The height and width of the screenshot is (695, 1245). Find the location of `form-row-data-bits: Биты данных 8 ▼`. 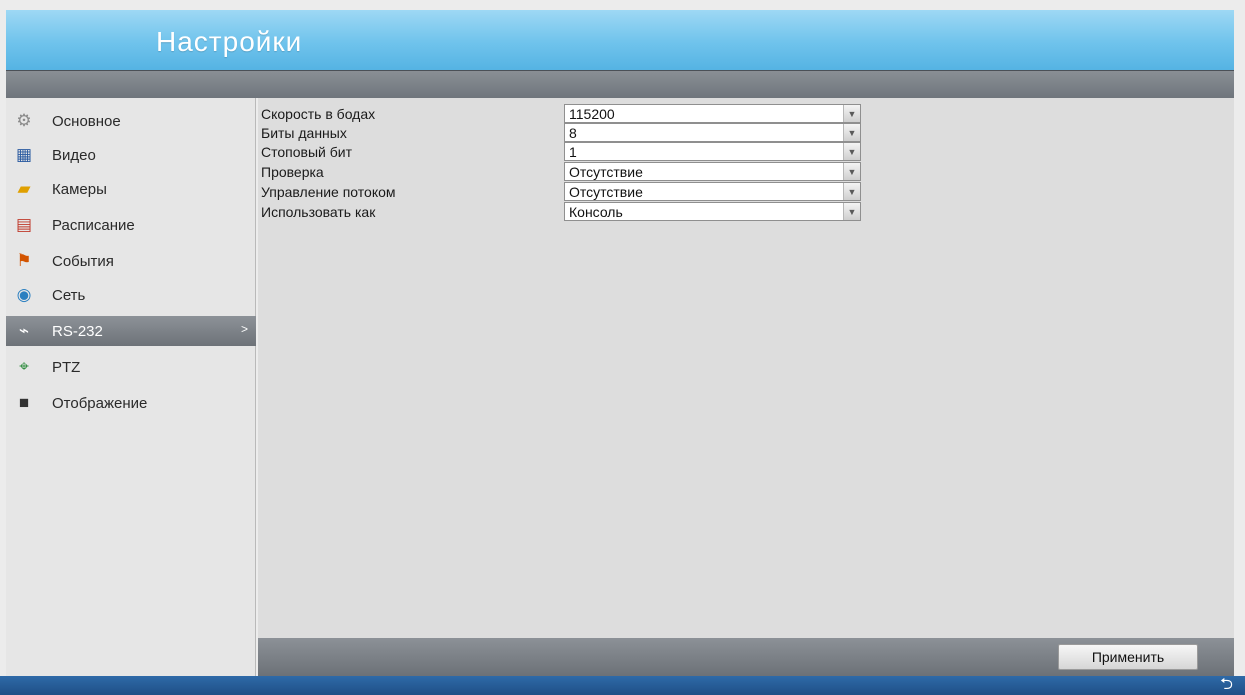

form-row-data-bits: Биты данных 8 ▼ is located at coordinates (746, 133).